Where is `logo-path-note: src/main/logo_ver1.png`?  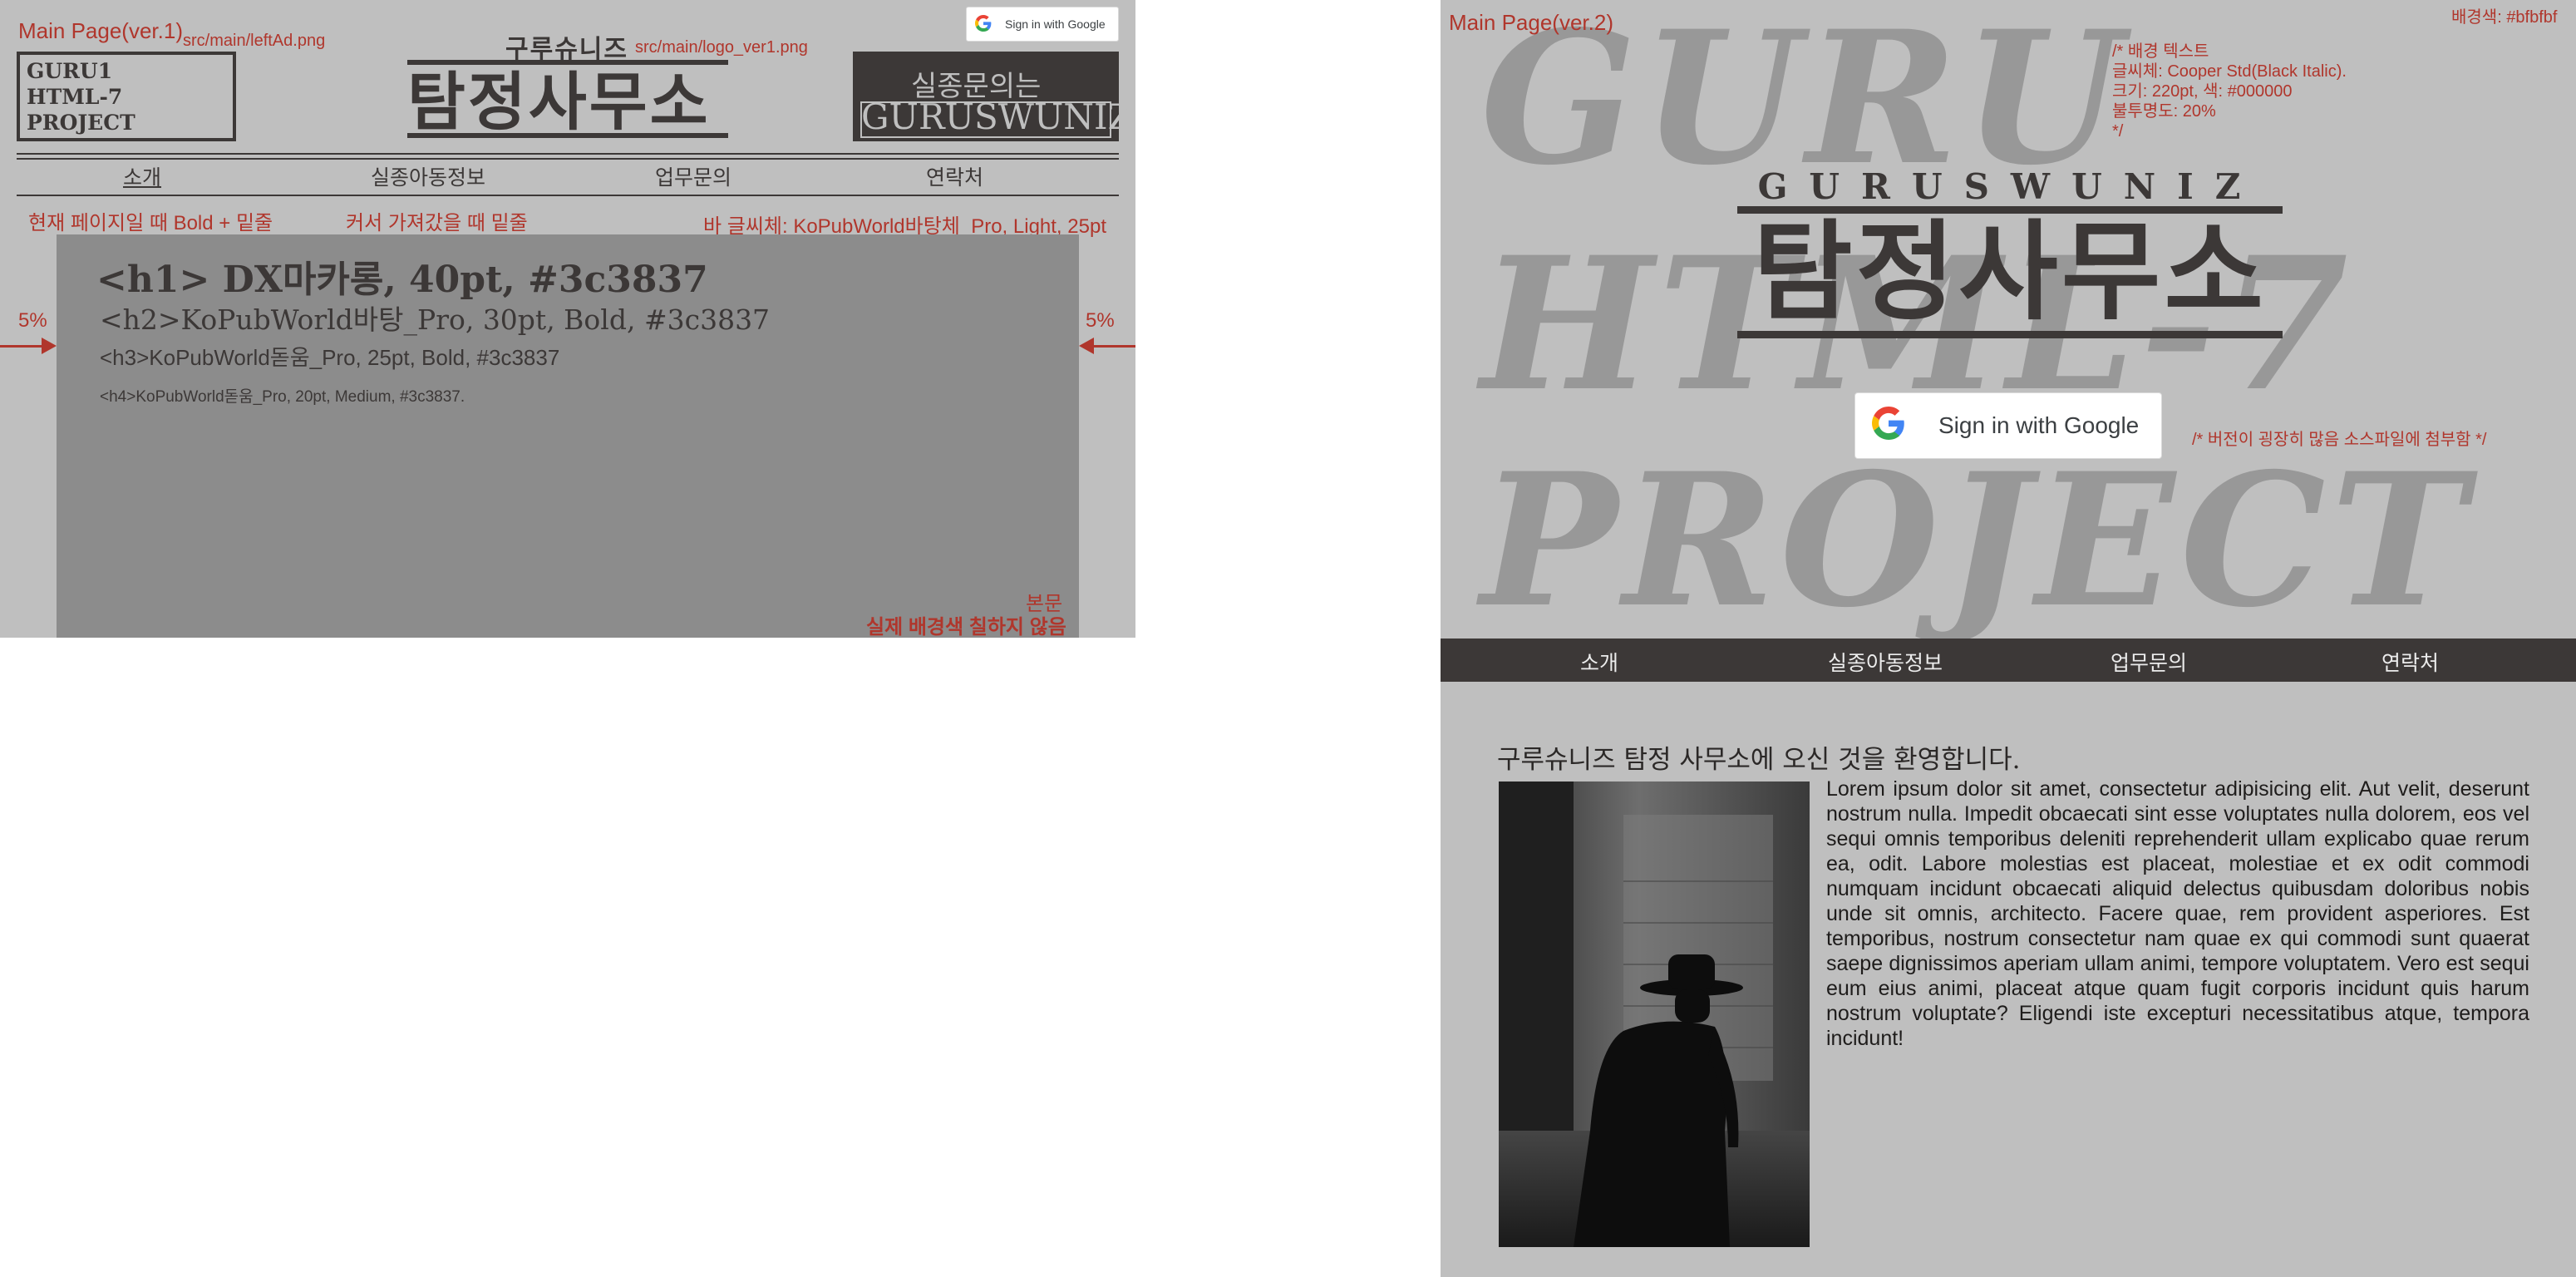
logo-path-note: src/main/logo_ver1.png is located at coordinates (721, 48).